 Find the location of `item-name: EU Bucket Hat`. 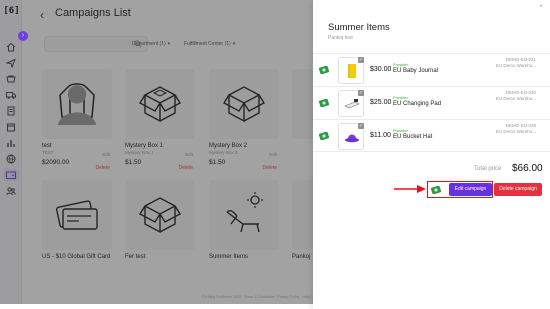

item-name: EU Bucket Hat is located at coordinates (413, 137).